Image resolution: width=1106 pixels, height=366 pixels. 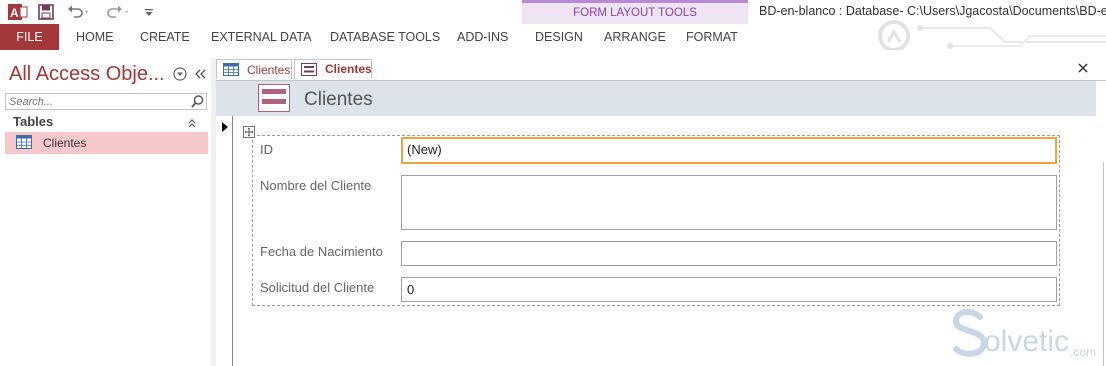 What do you see at coordinates (261, 37) in the screenshot?
I see `tab-external-data: EXTERNAL DATA` at bounding box center [261, 37].